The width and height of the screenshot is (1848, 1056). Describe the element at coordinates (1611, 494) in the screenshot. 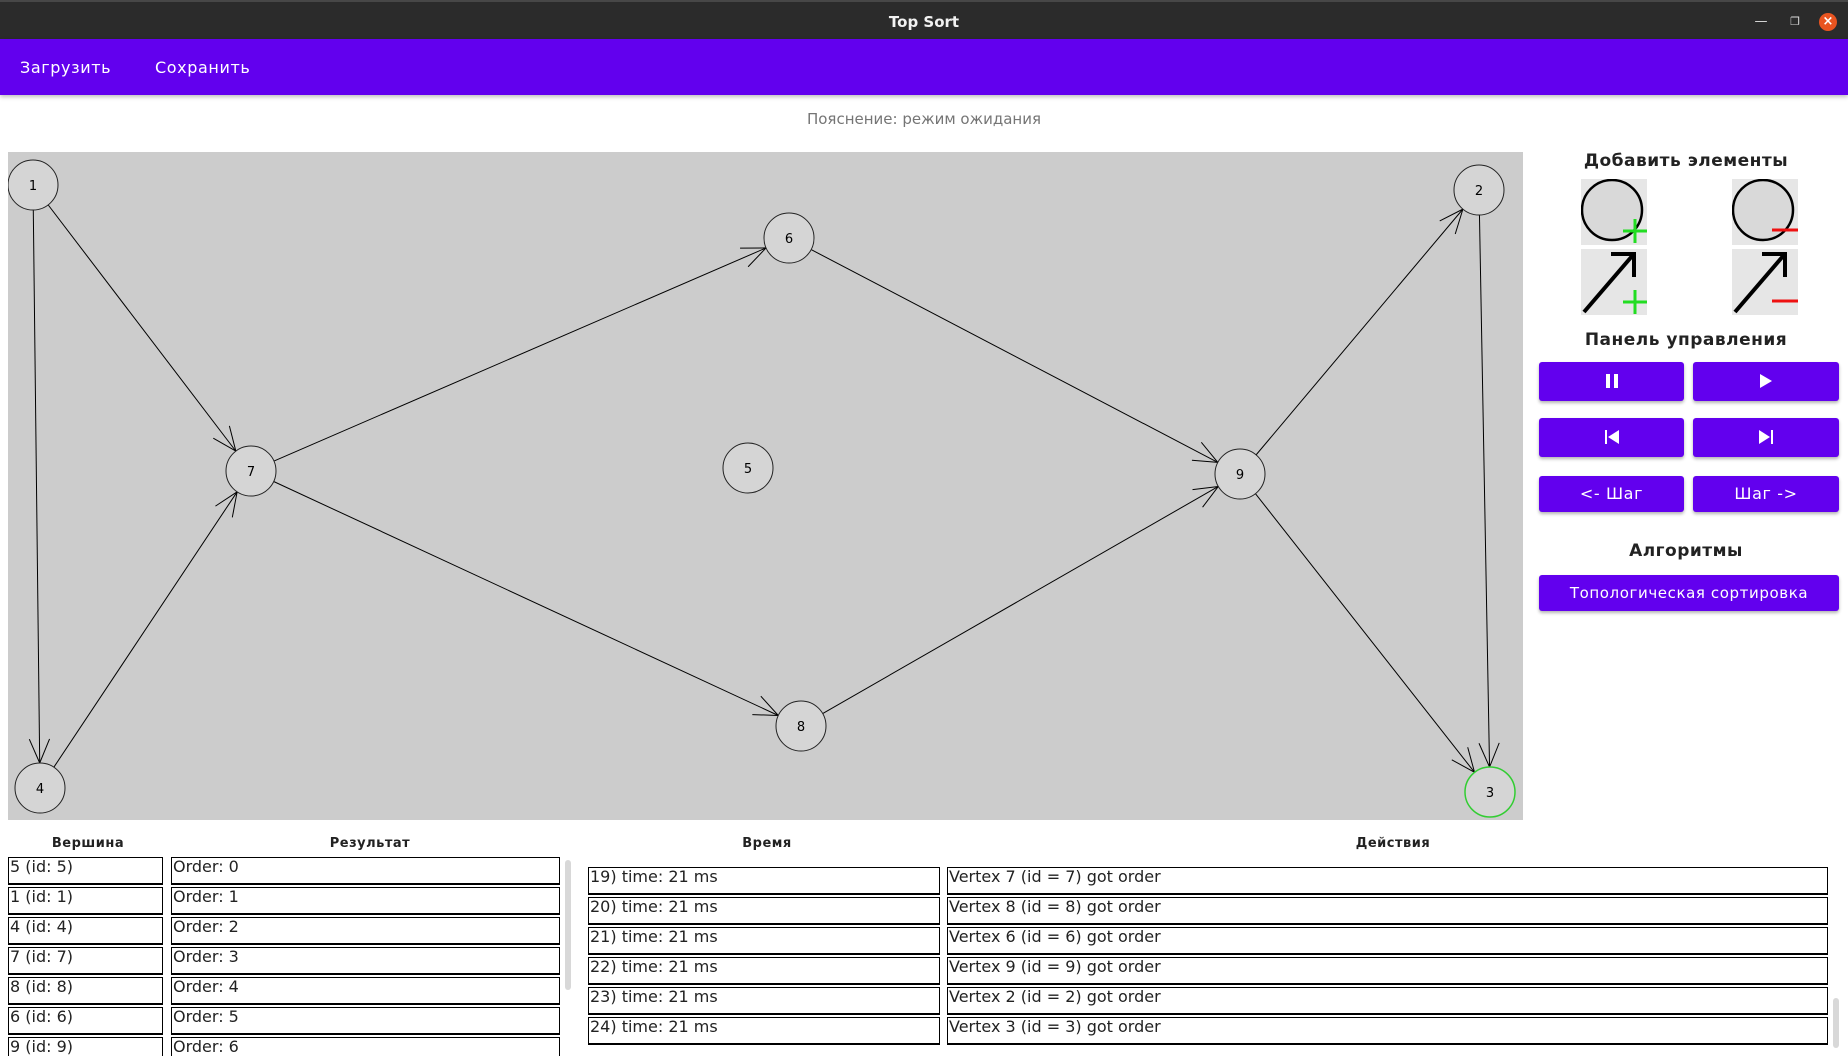

I see `step-back-button: <- Шаг` at that location.